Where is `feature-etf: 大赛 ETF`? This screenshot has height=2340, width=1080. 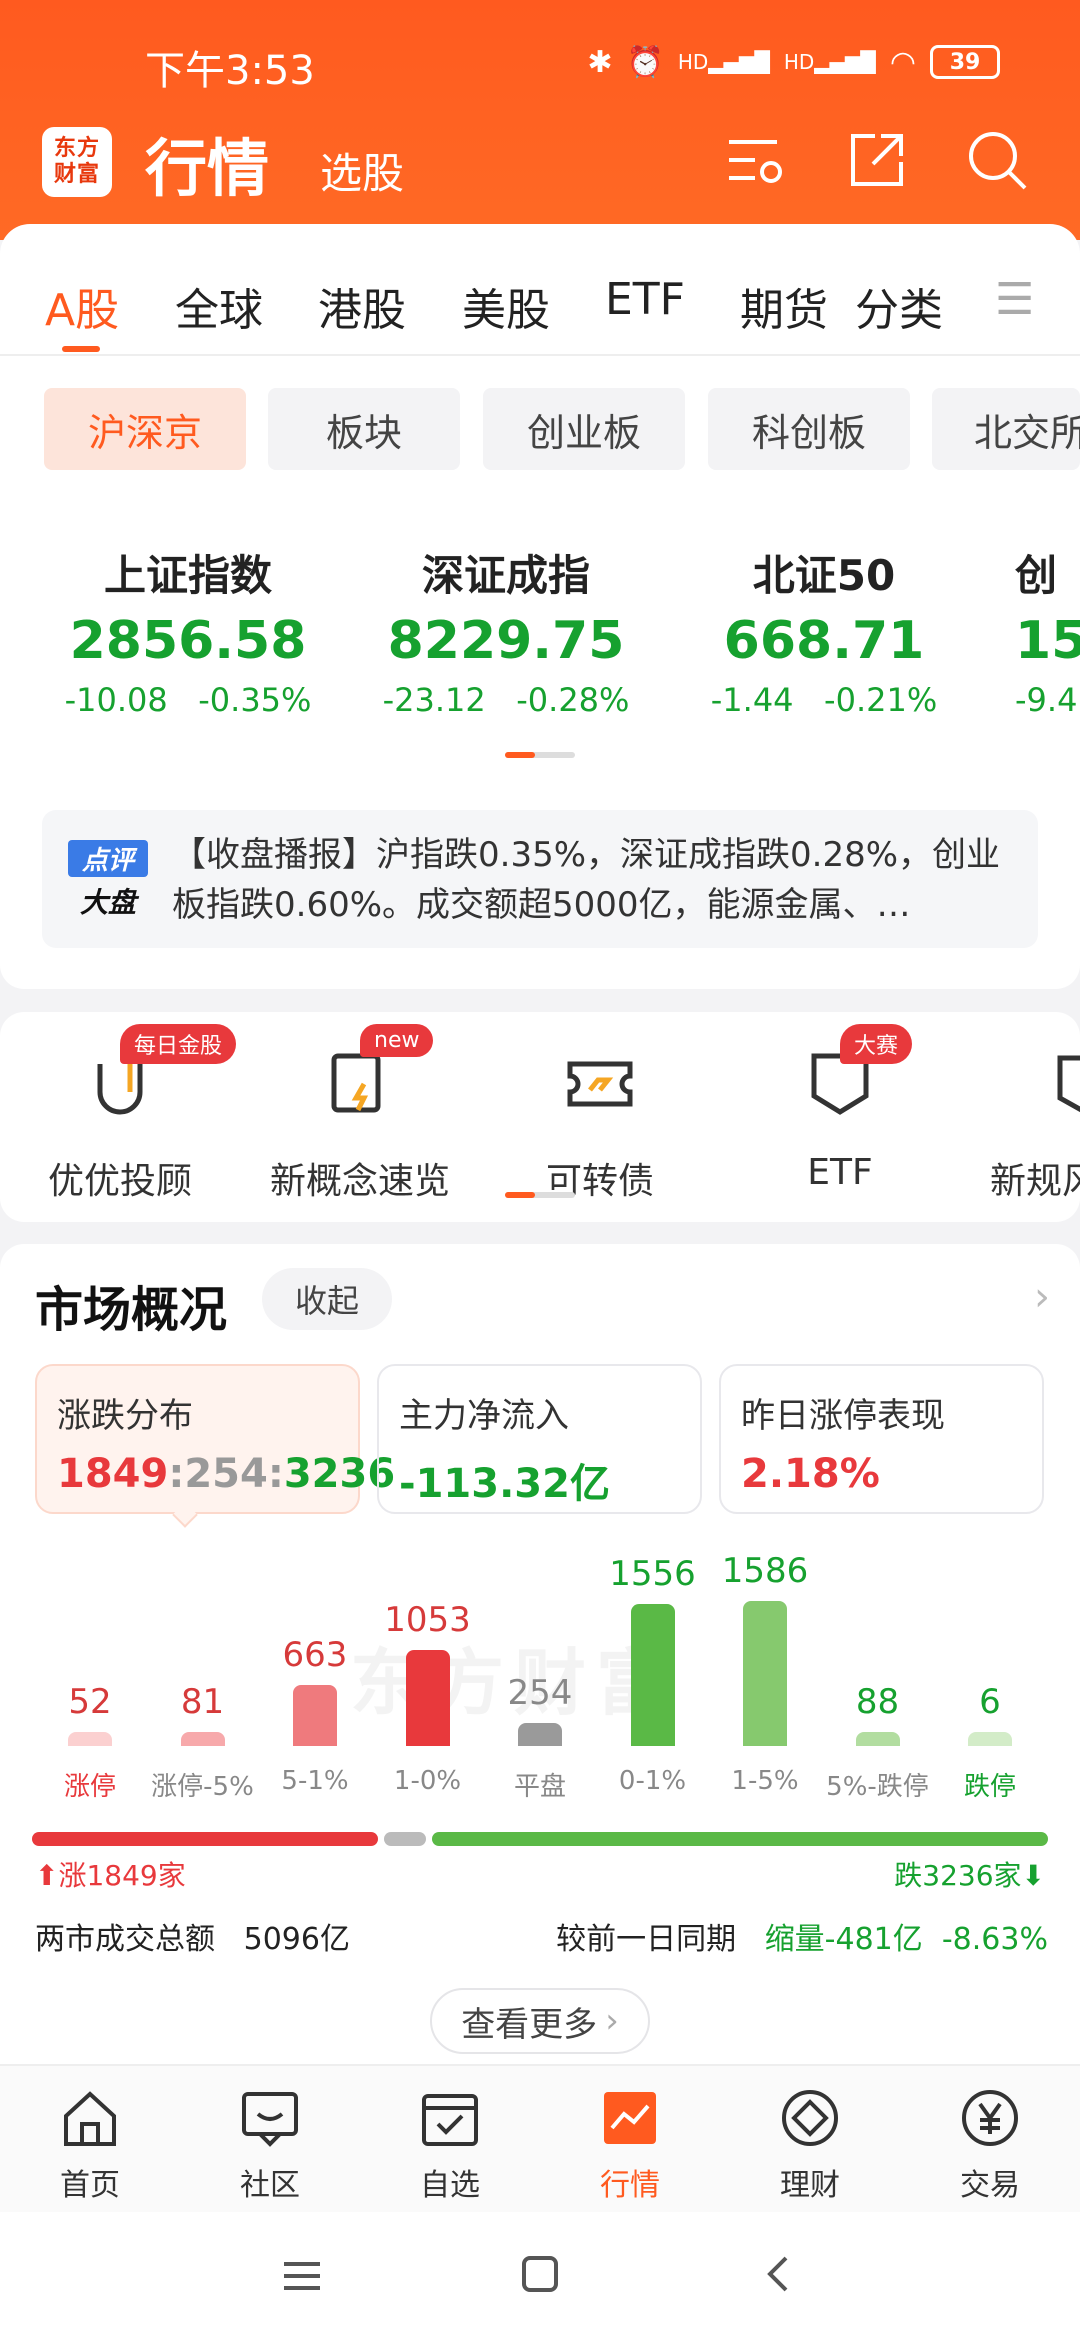 feature-etf: 大赛 ETF is located at coordinates (840, 1108).